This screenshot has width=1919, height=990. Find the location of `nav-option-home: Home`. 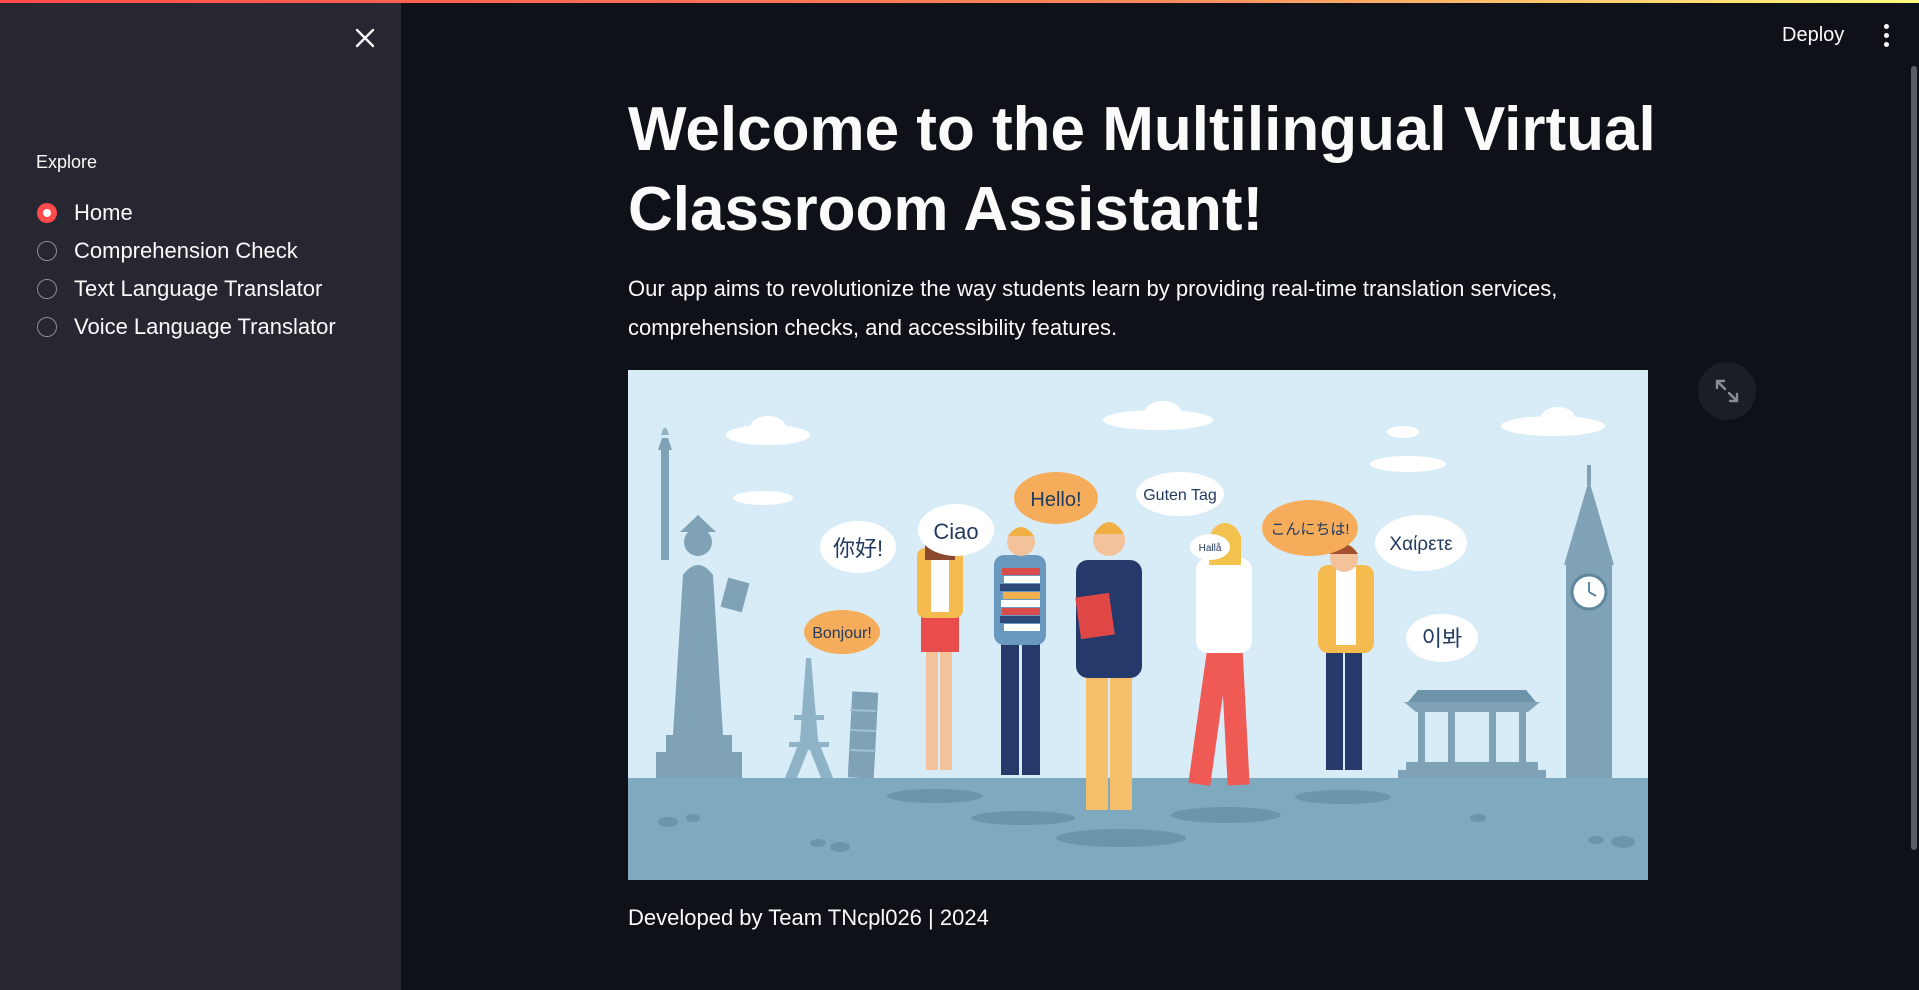

nav-option-home: Home is located at coordinates (186, 213).